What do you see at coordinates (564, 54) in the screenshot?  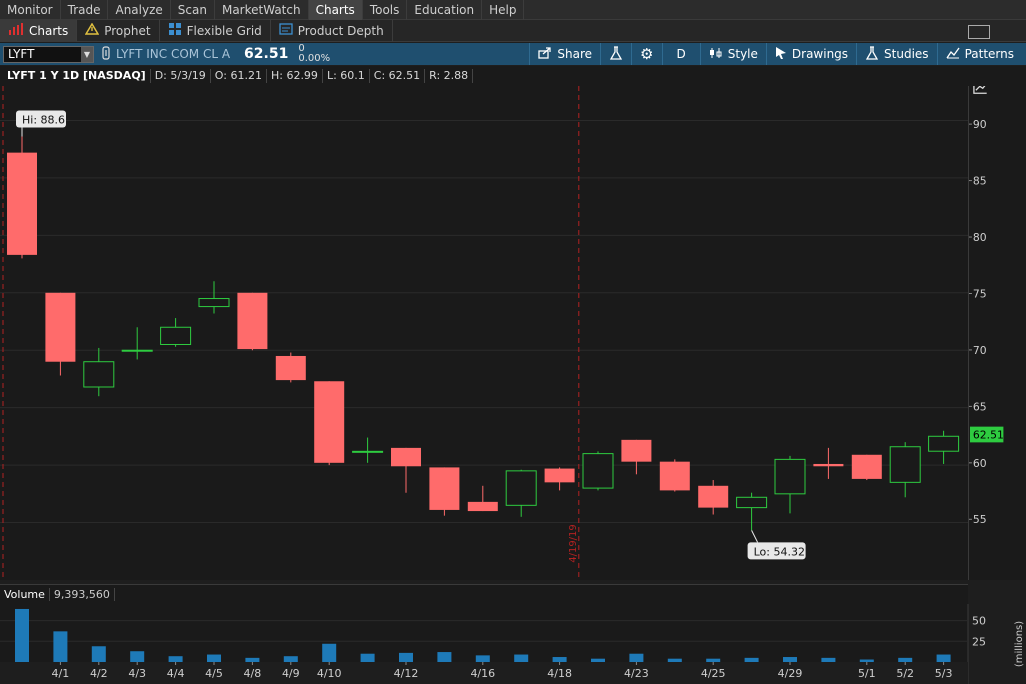 I see `share-button: Share` at bounding box center [564, 54].